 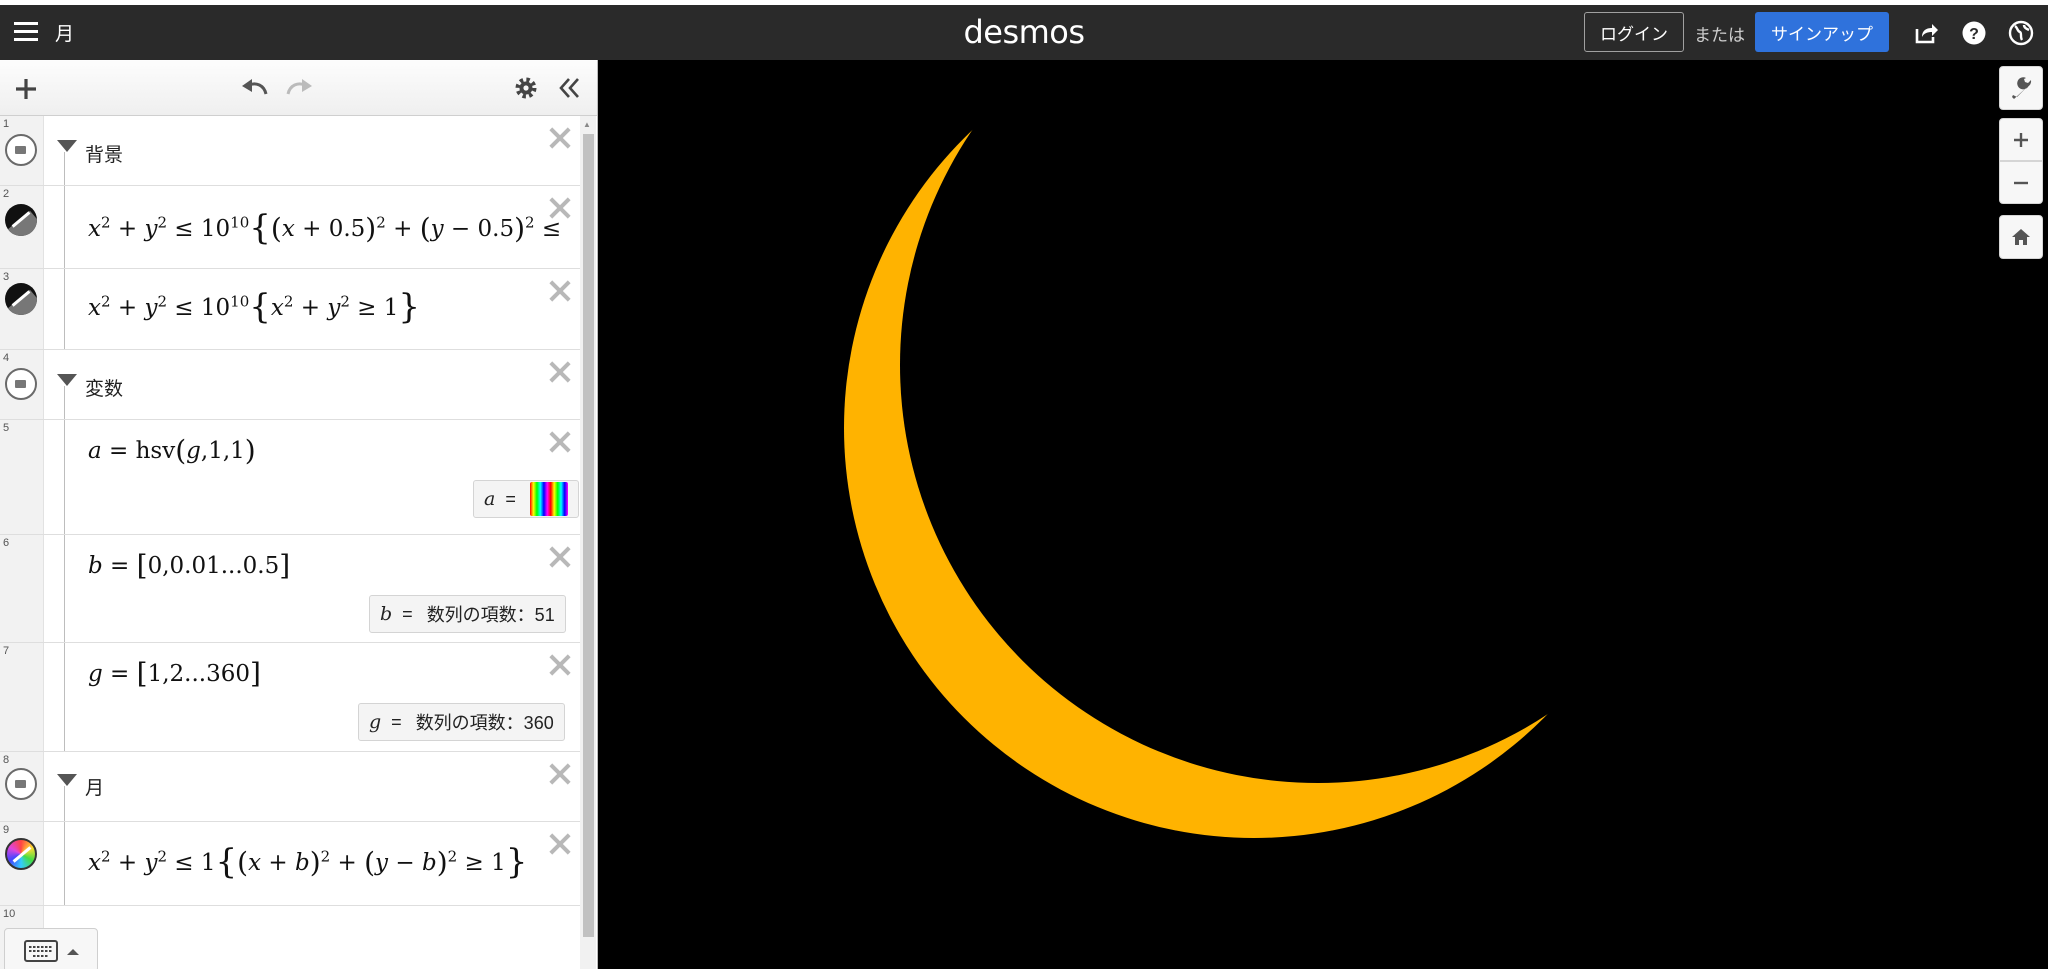 I want to click on graph-settings-button, so click(x=2021, y=88).